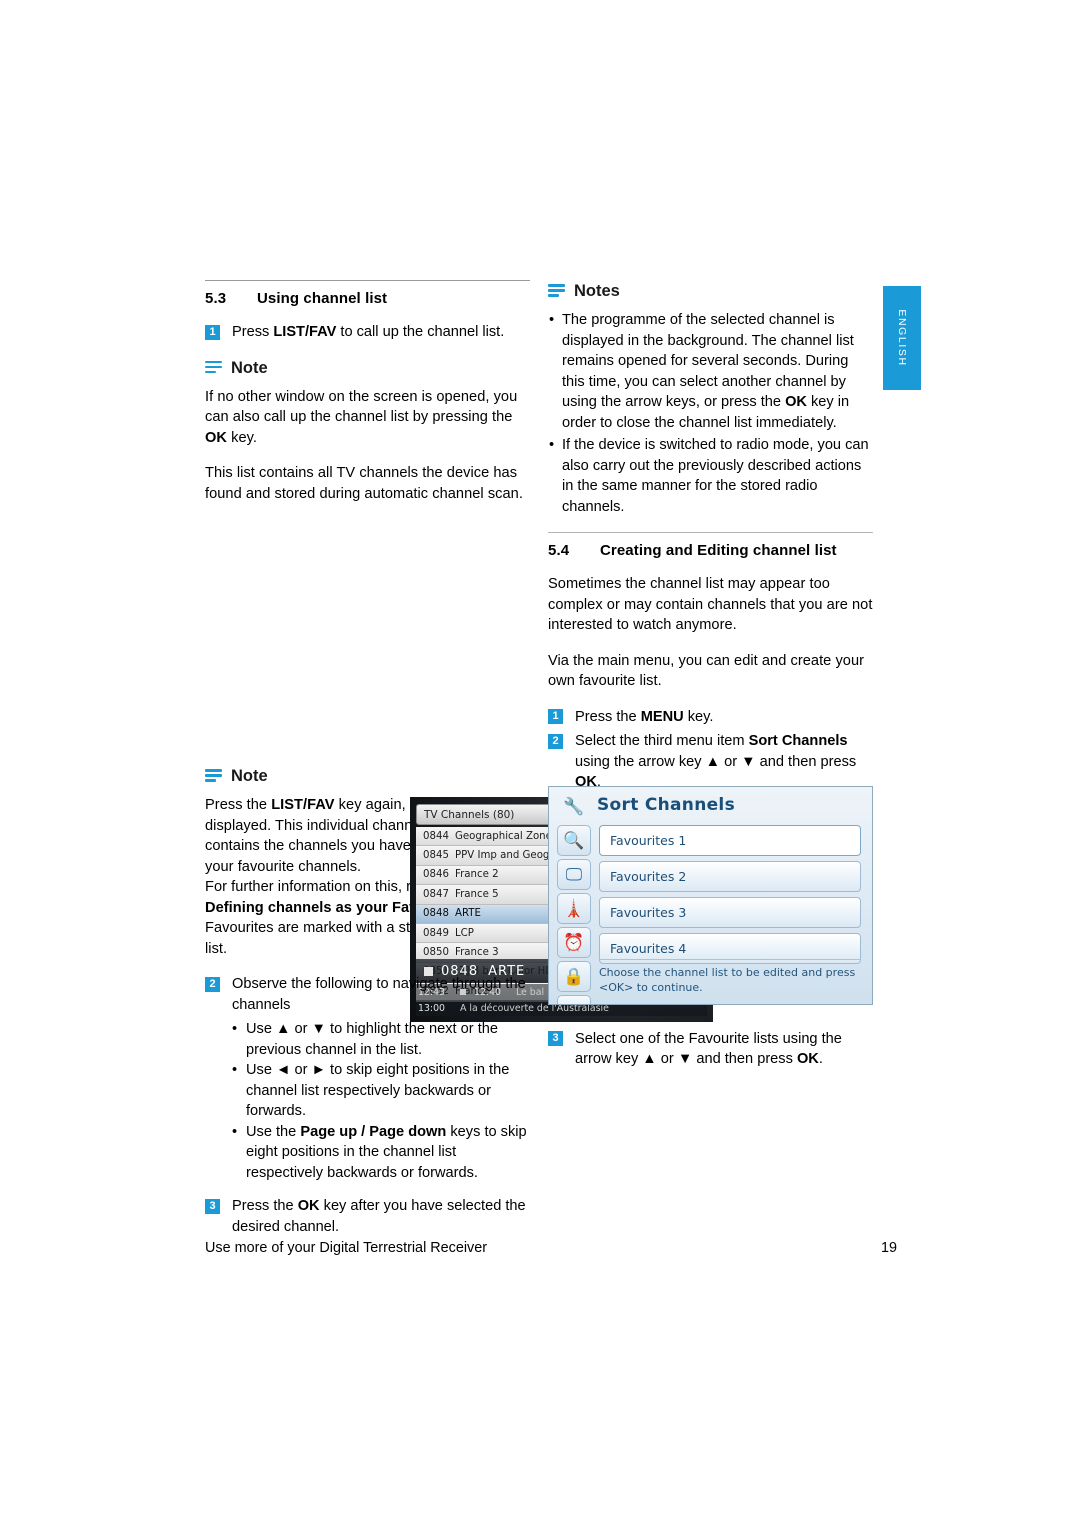 Image resolution: width=1080 pixels, height=1528 pixels. I want to click on section-heading-5-3: 5.3 Using channel list, so click(367, 299).